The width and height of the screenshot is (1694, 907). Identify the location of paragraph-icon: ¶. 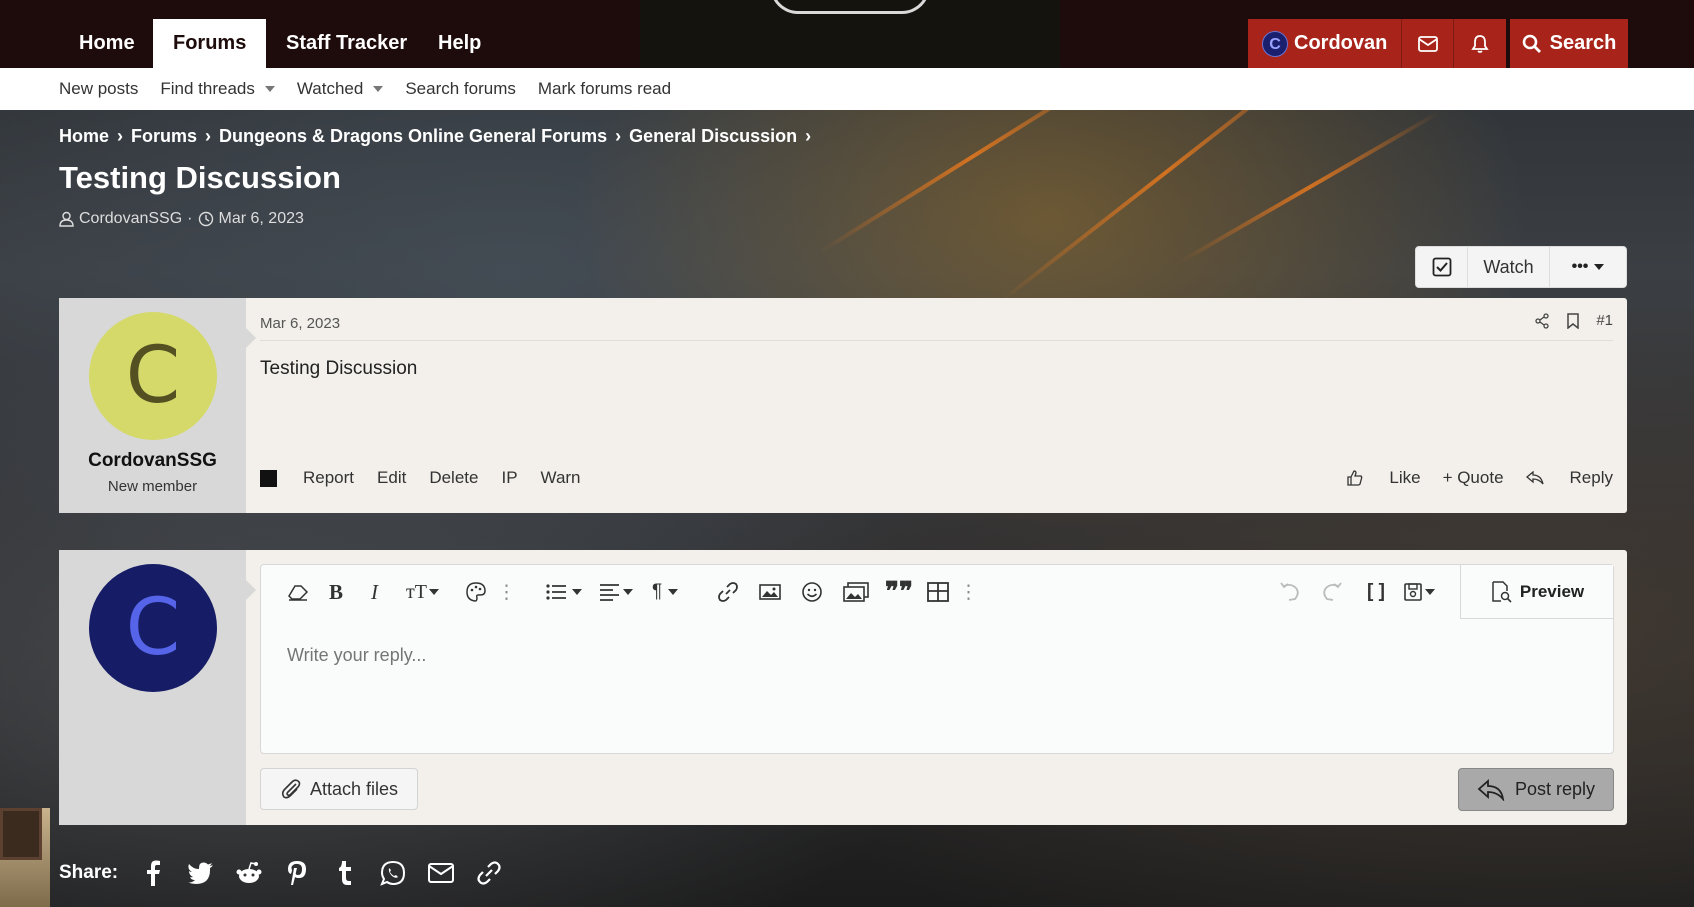
(665, 592).